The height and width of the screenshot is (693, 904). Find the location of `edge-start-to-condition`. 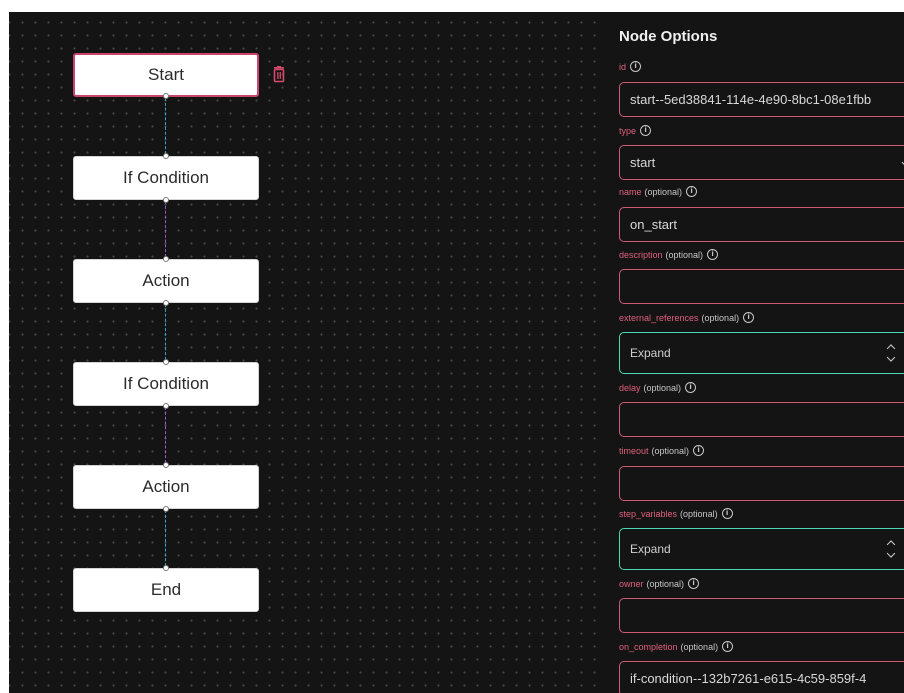

edge-start-to-condition is located at coordinates (165, 126).